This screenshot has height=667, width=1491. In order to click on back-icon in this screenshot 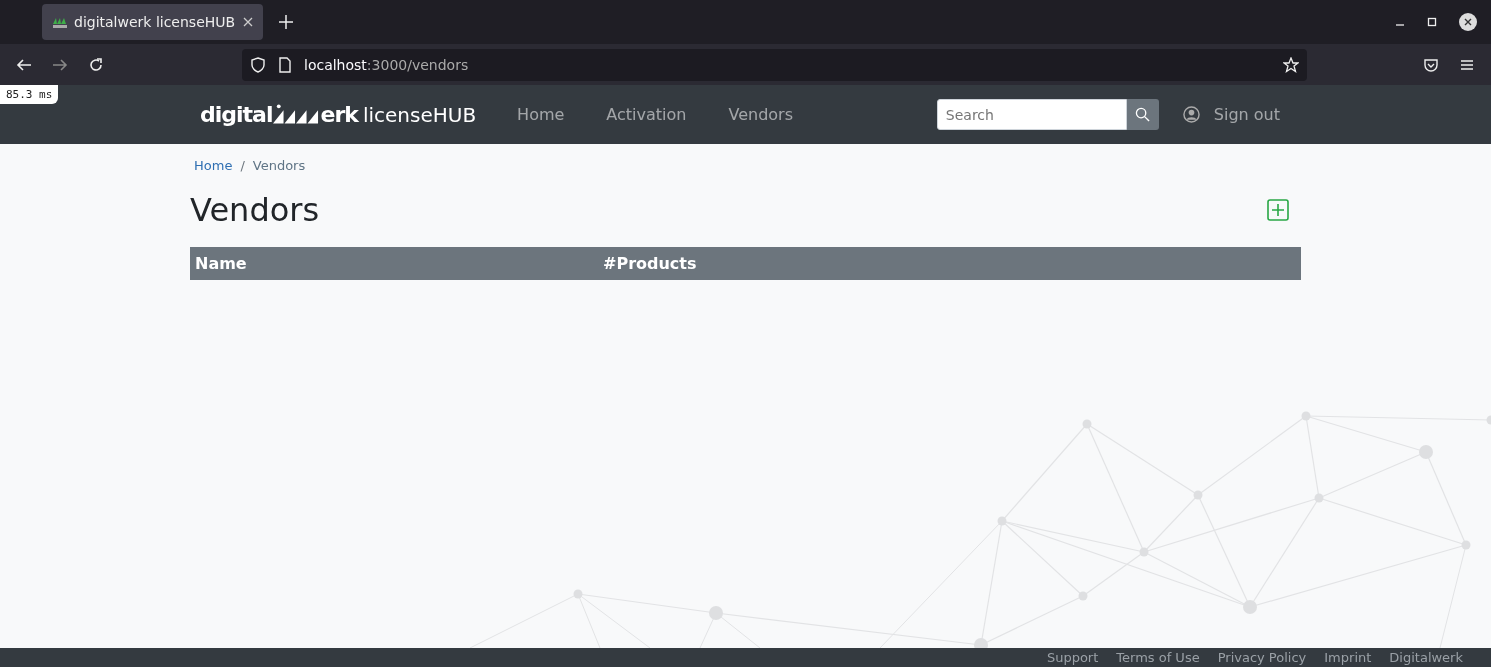, I will do `click(24, 64)`.